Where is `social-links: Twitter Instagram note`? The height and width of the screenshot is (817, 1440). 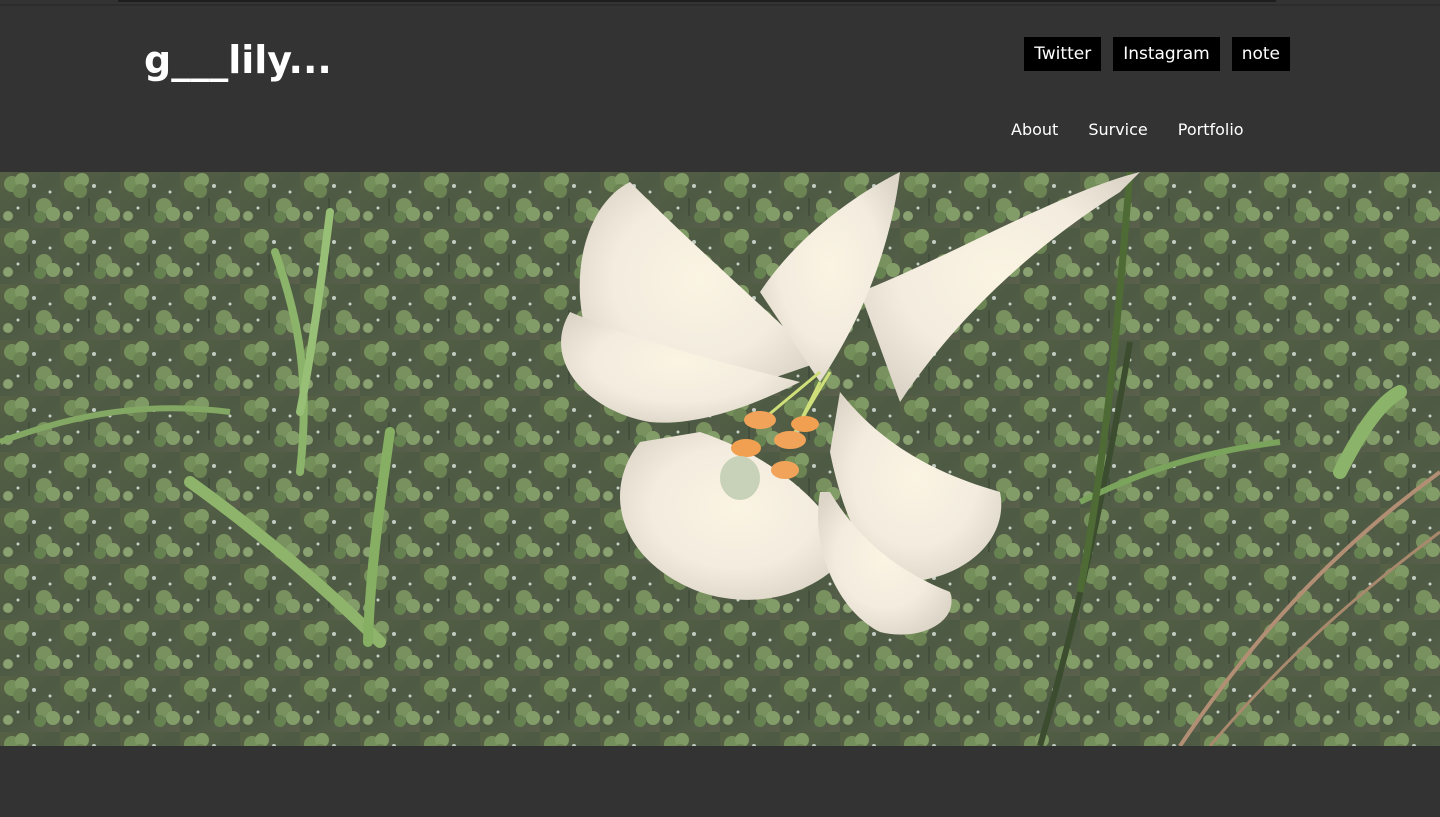 social-links: Twitter Instagram note is located at coordinates (1157, 54).